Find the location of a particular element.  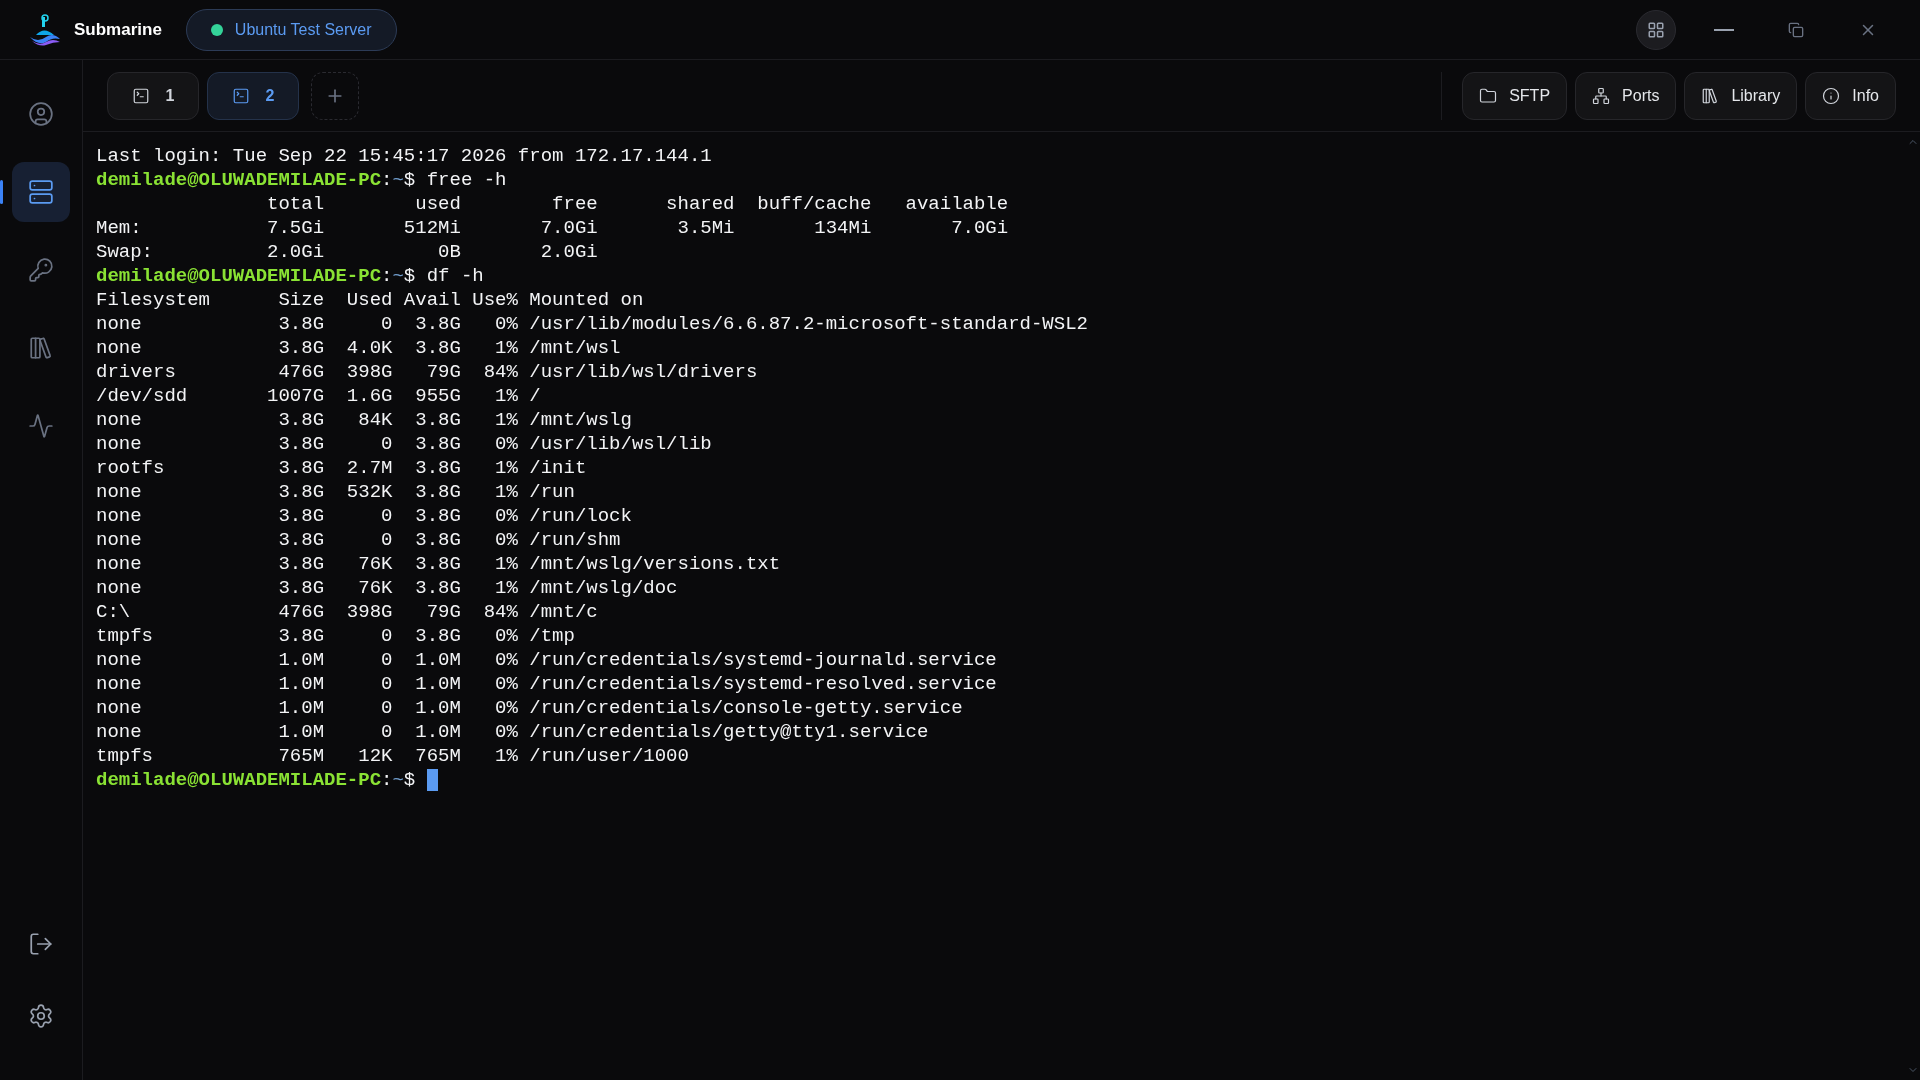

output-line: none 3.8G 0 3.8G 0% /run/lock is located at coordinates (364, 516).